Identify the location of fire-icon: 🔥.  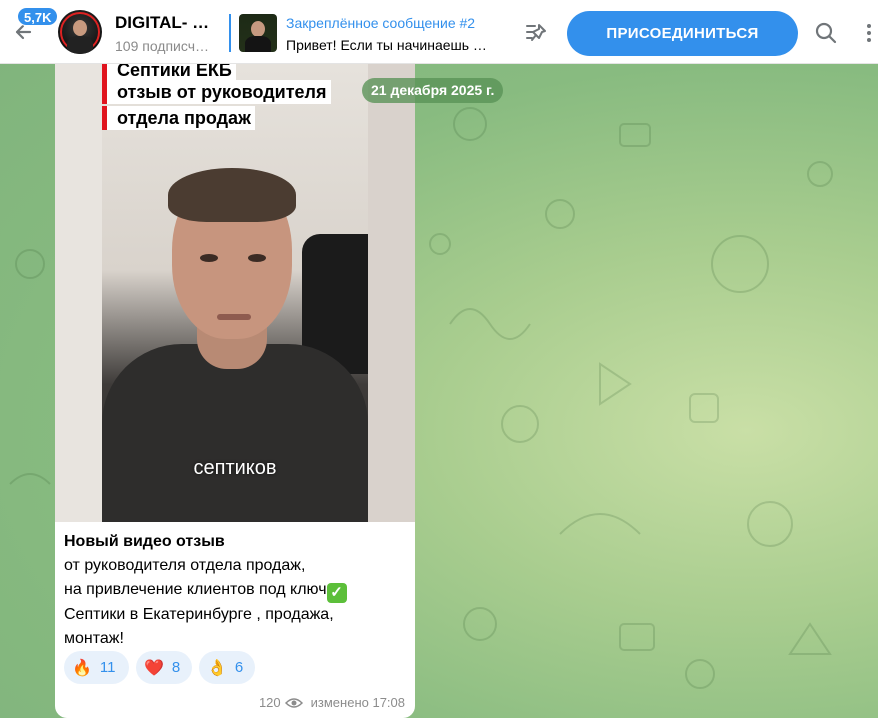
(82, 668).